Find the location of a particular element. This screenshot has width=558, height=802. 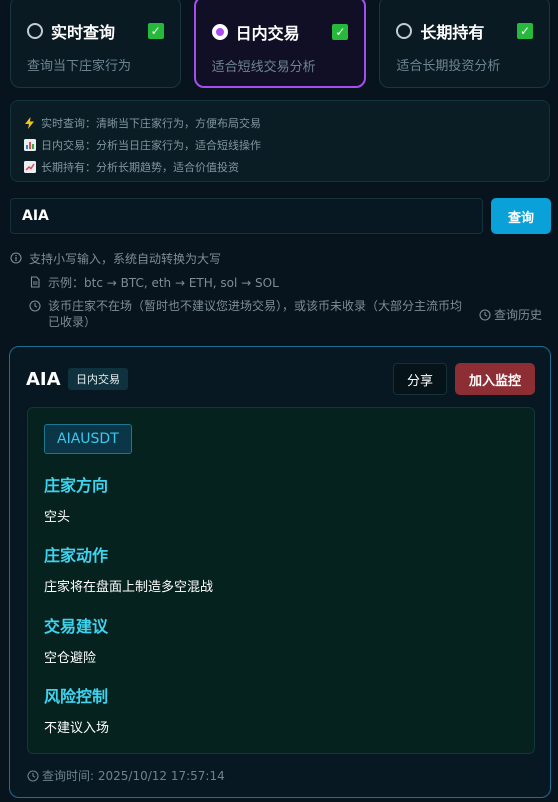

absence-warning-hint: 该币庄家不在场（暂时也不建议您进场交易），或该币未收录（大部分主流币均 已收录） is located at coordinates (251, 314).